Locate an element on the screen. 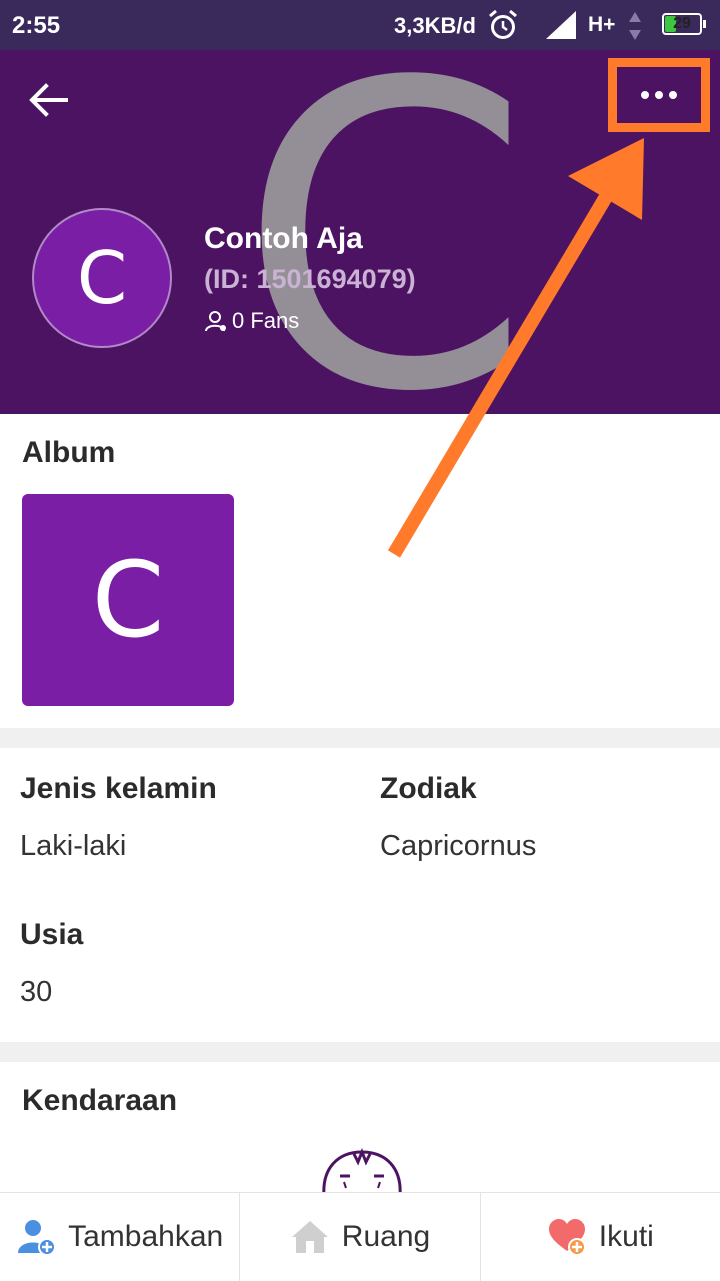  zodiac-label: Zodiak is located at coordinates (428, 788).